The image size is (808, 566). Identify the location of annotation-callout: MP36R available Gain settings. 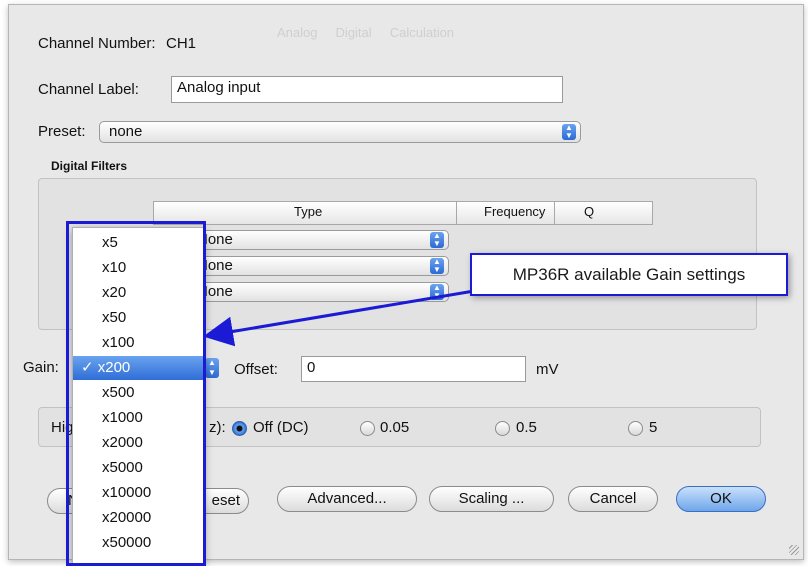
(629, 274).